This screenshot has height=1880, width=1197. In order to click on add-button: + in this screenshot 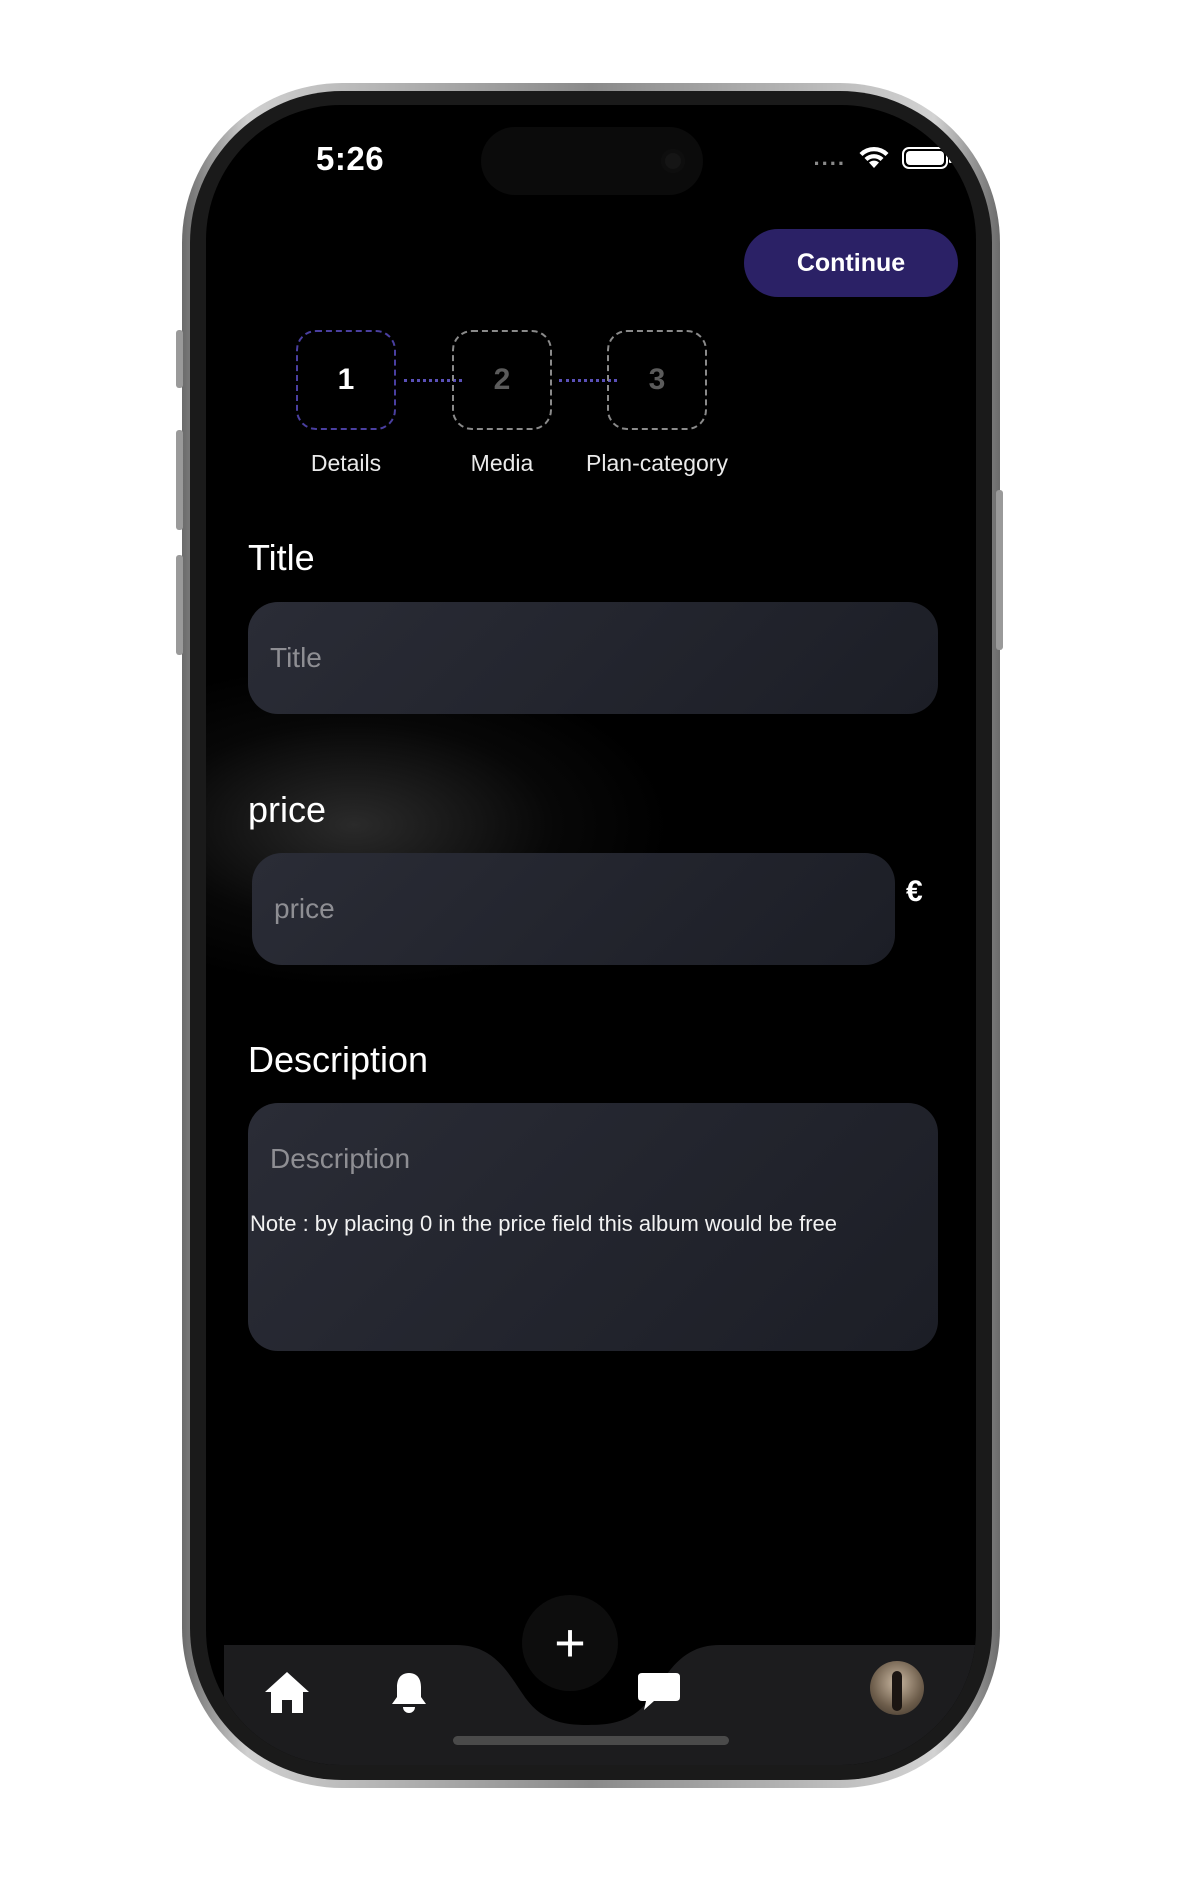, I will do `click(570, 1643)`.